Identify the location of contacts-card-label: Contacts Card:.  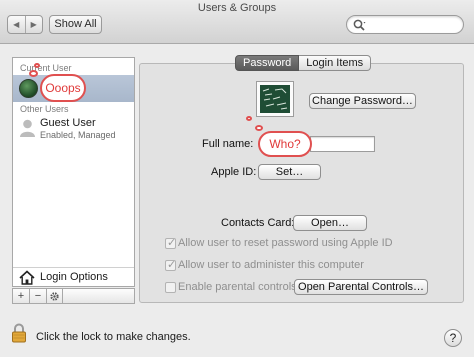
(258, 223).